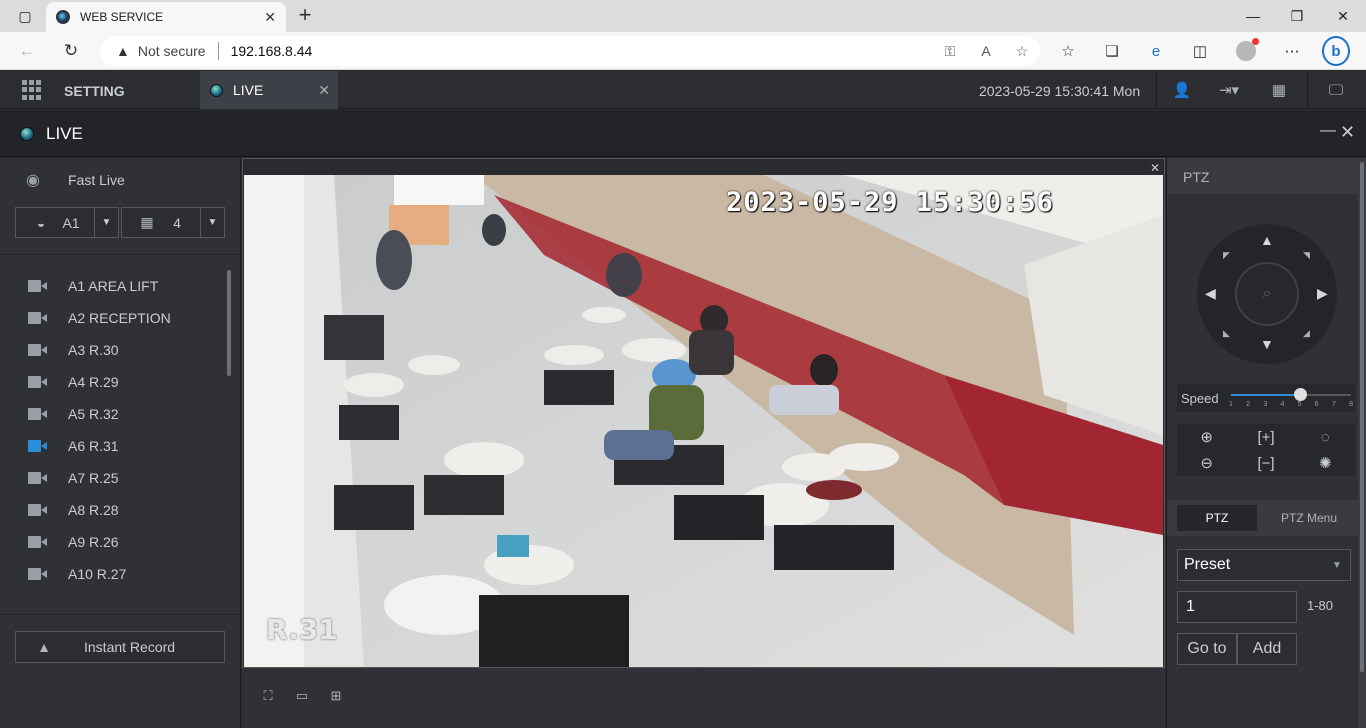 The image size is (1366, 728). I want to click on fast-live-label: Fast Live, so click(96, 180).